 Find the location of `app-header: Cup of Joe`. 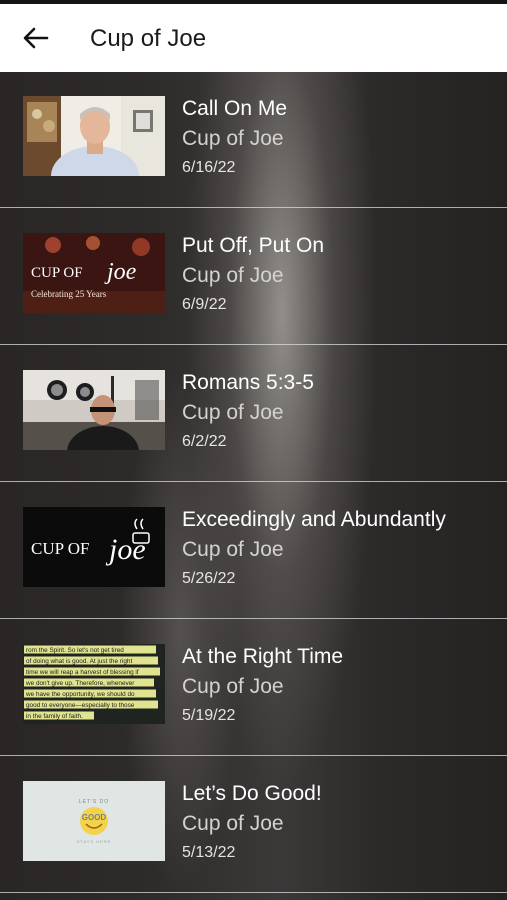

app-header: Cup of Joe is located at coordinates (253, 38).